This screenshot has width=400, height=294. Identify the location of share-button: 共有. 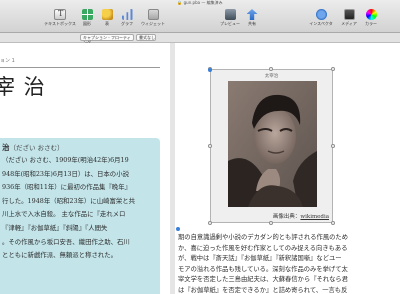
(252, 19).